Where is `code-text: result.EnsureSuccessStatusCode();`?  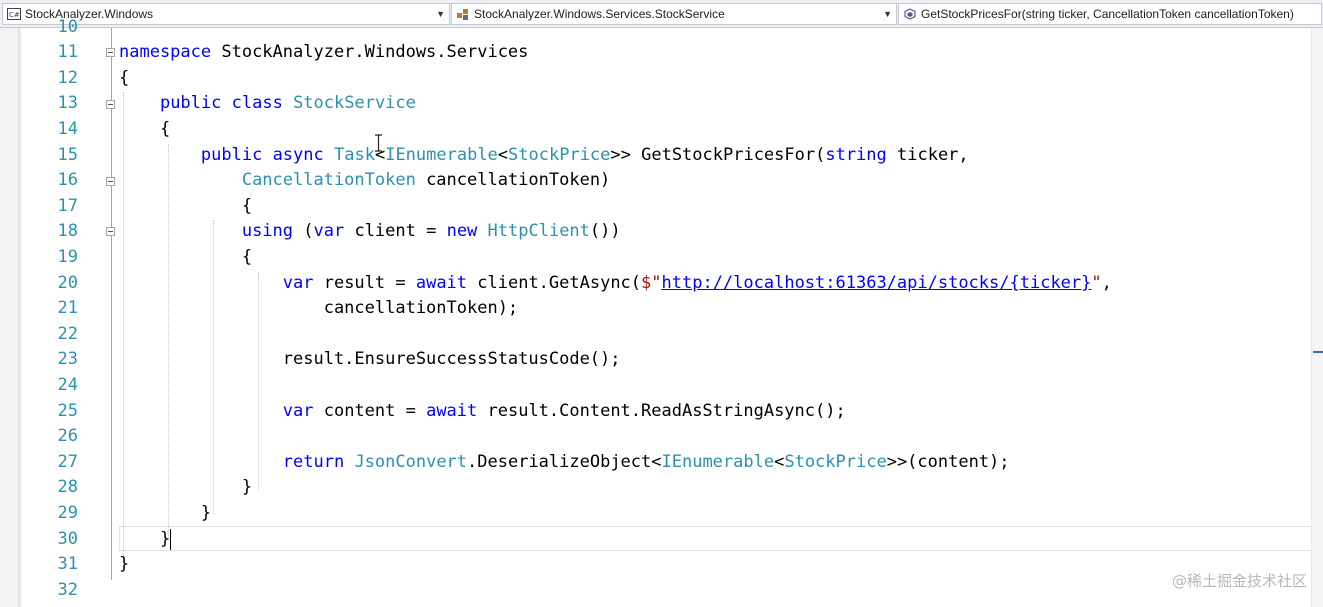 code-text: result.EnsureSuccessStatusCode(); is located at coordinates (451, 359).